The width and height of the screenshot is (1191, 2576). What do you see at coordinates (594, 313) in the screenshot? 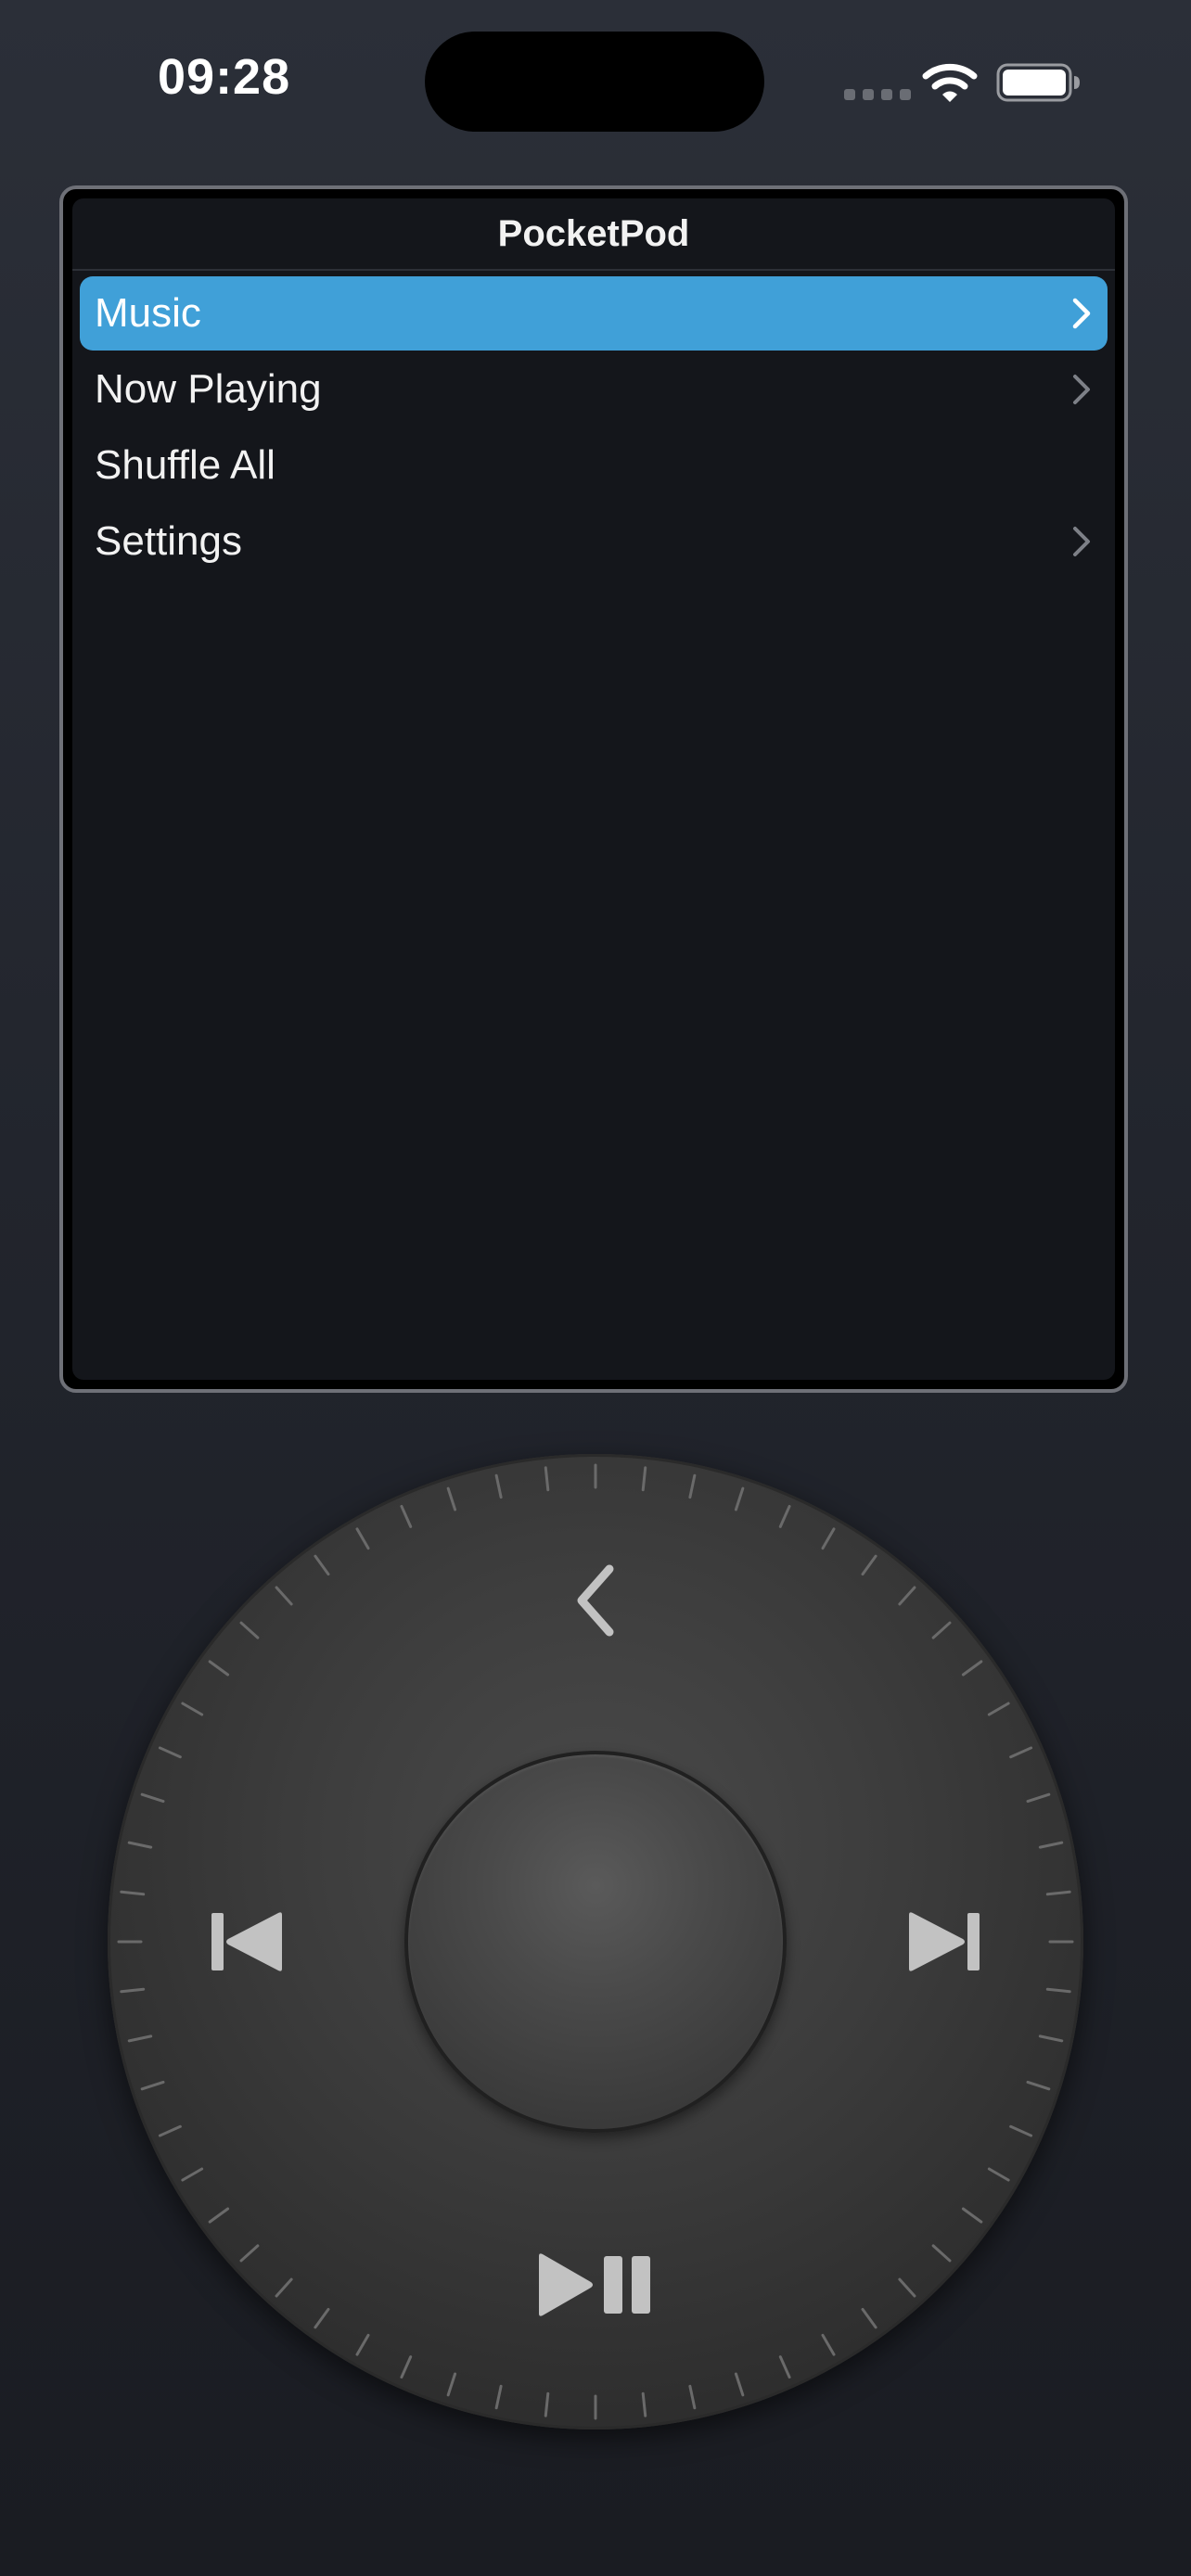
I see `menu-item-music: Music` at bounding box center [594, 313].